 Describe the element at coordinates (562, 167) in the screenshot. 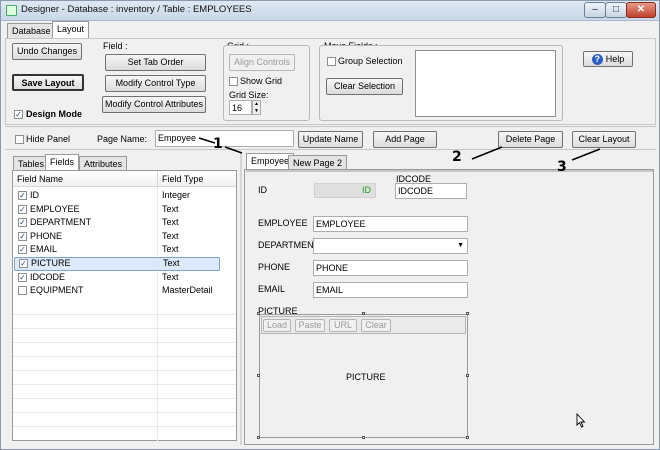

I see `annotation-3: 3` at that location.